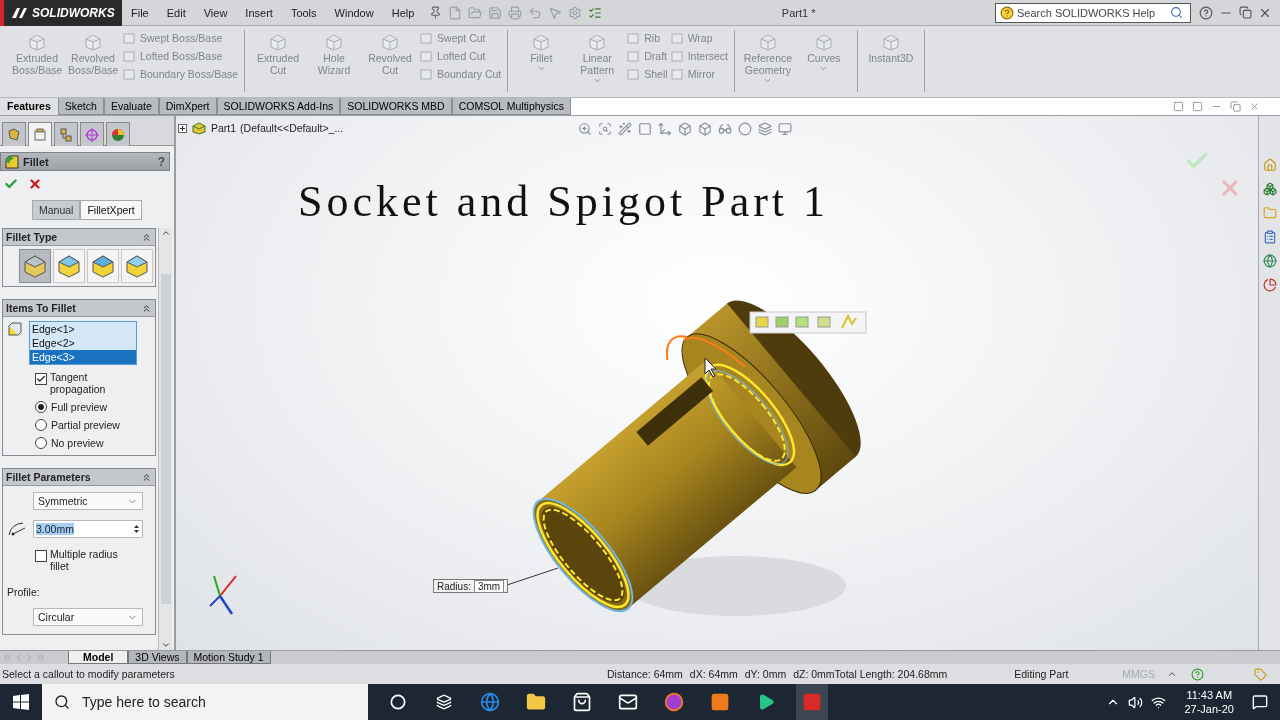 The image size is (1280, 720). Describe the element at coordinates (665, 129) in the screenshot. I see `axes-icon` at that location.